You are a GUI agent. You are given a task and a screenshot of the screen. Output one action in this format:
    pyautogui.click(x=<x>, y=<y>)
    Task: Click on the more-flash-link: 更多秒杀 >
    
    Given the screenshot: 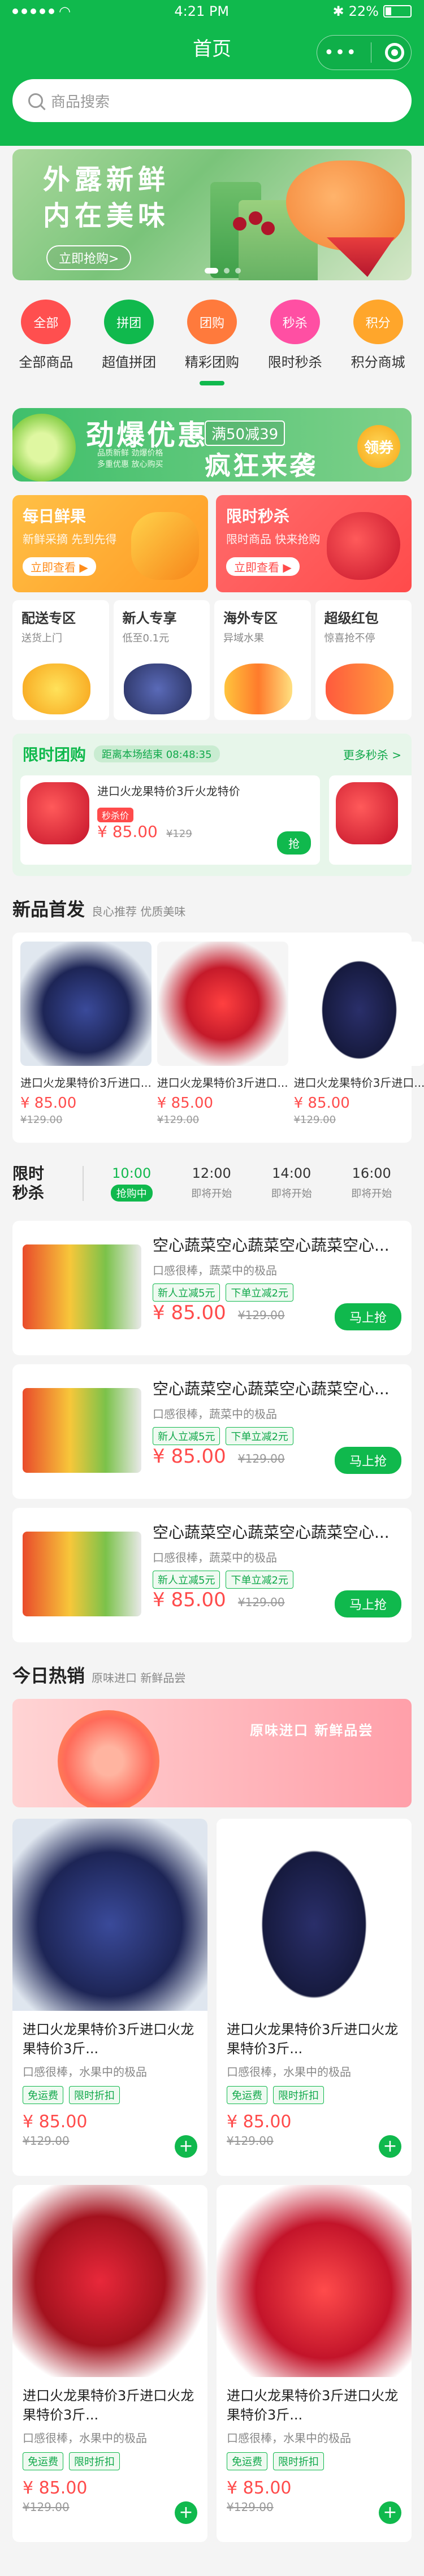 What is the action you would take?
    pyautogui.click(x=372, y=754)
    